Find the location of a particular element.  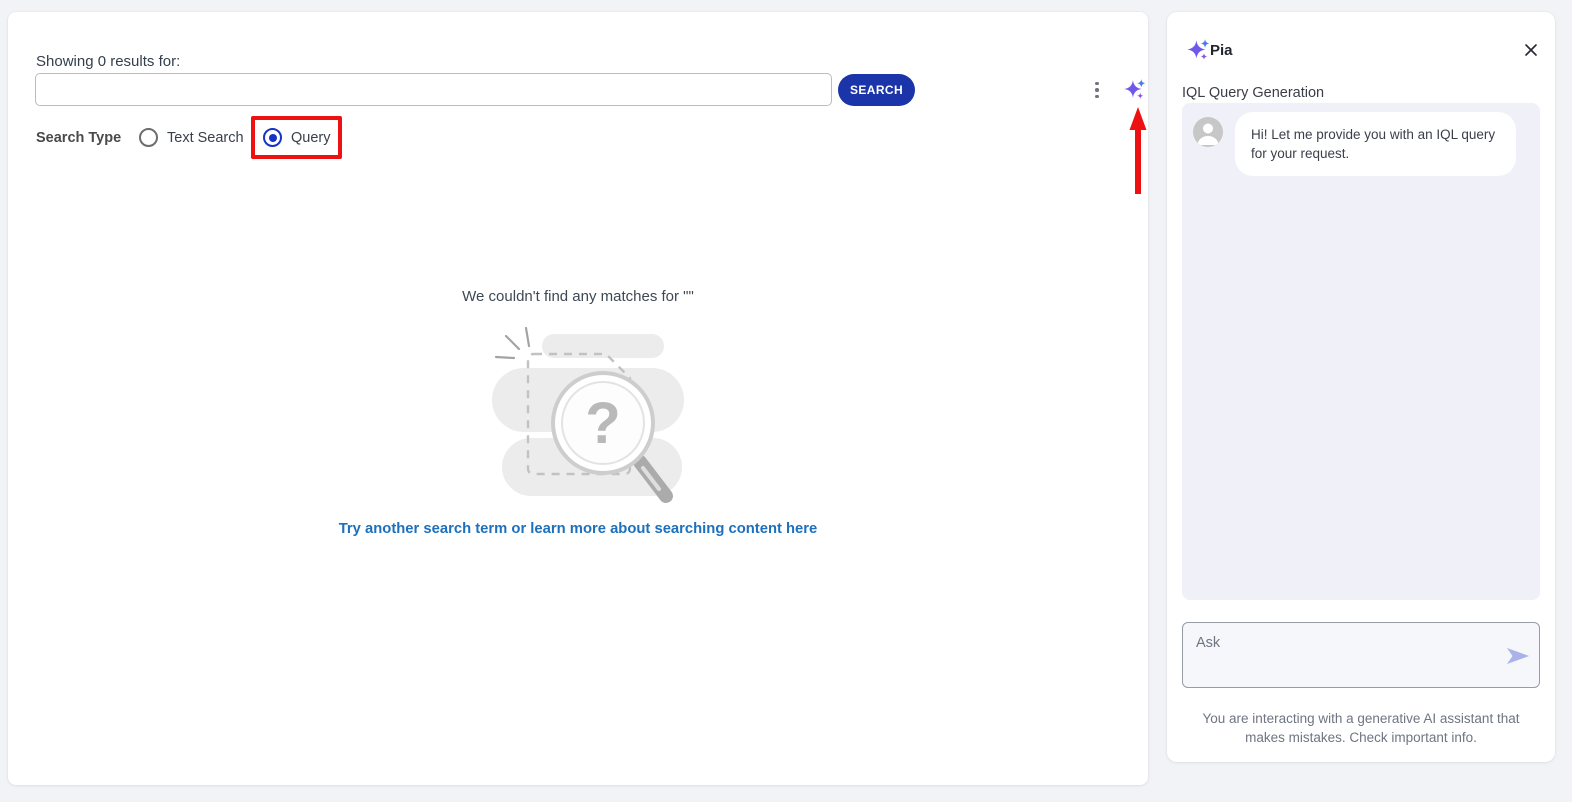

ask-input is located at coordinates (1361, 655).